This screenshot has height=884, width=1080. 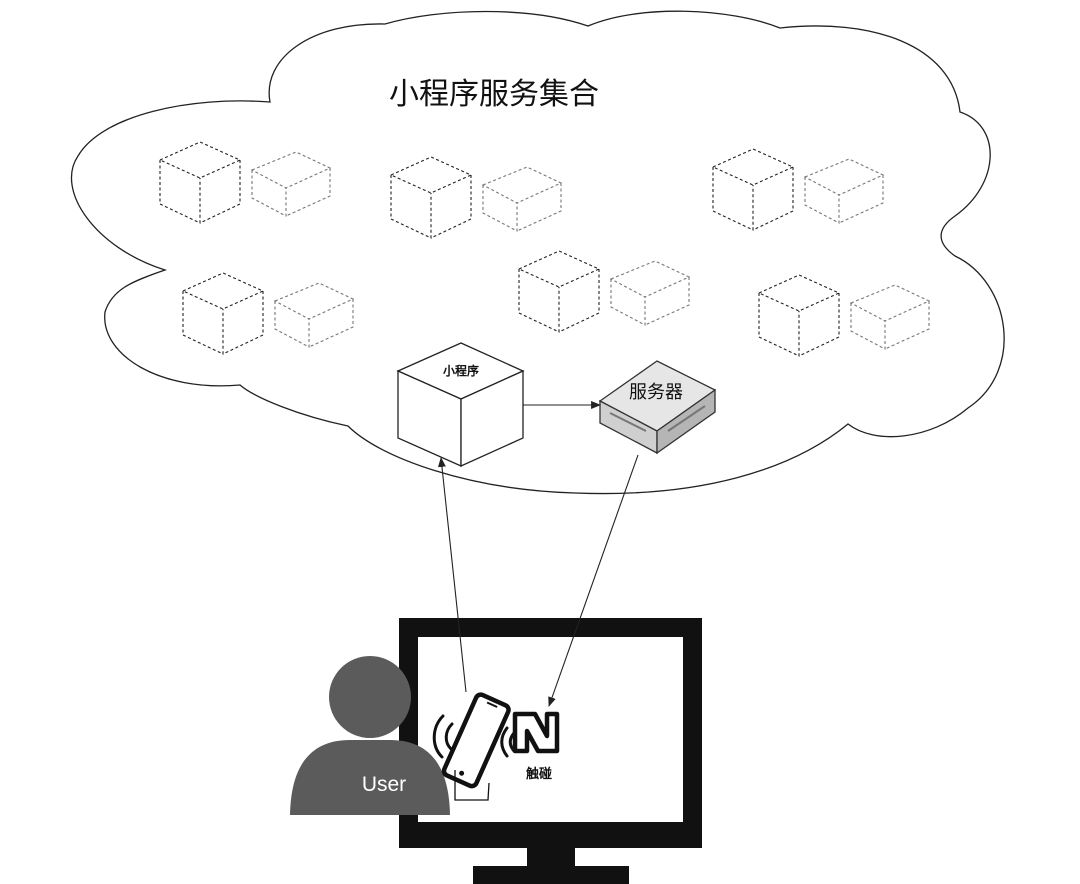 What do you see at coordinates (461, 370) in the screenshot?
I see `mini-program-label: 小程序` at bounding box center [461, 370].